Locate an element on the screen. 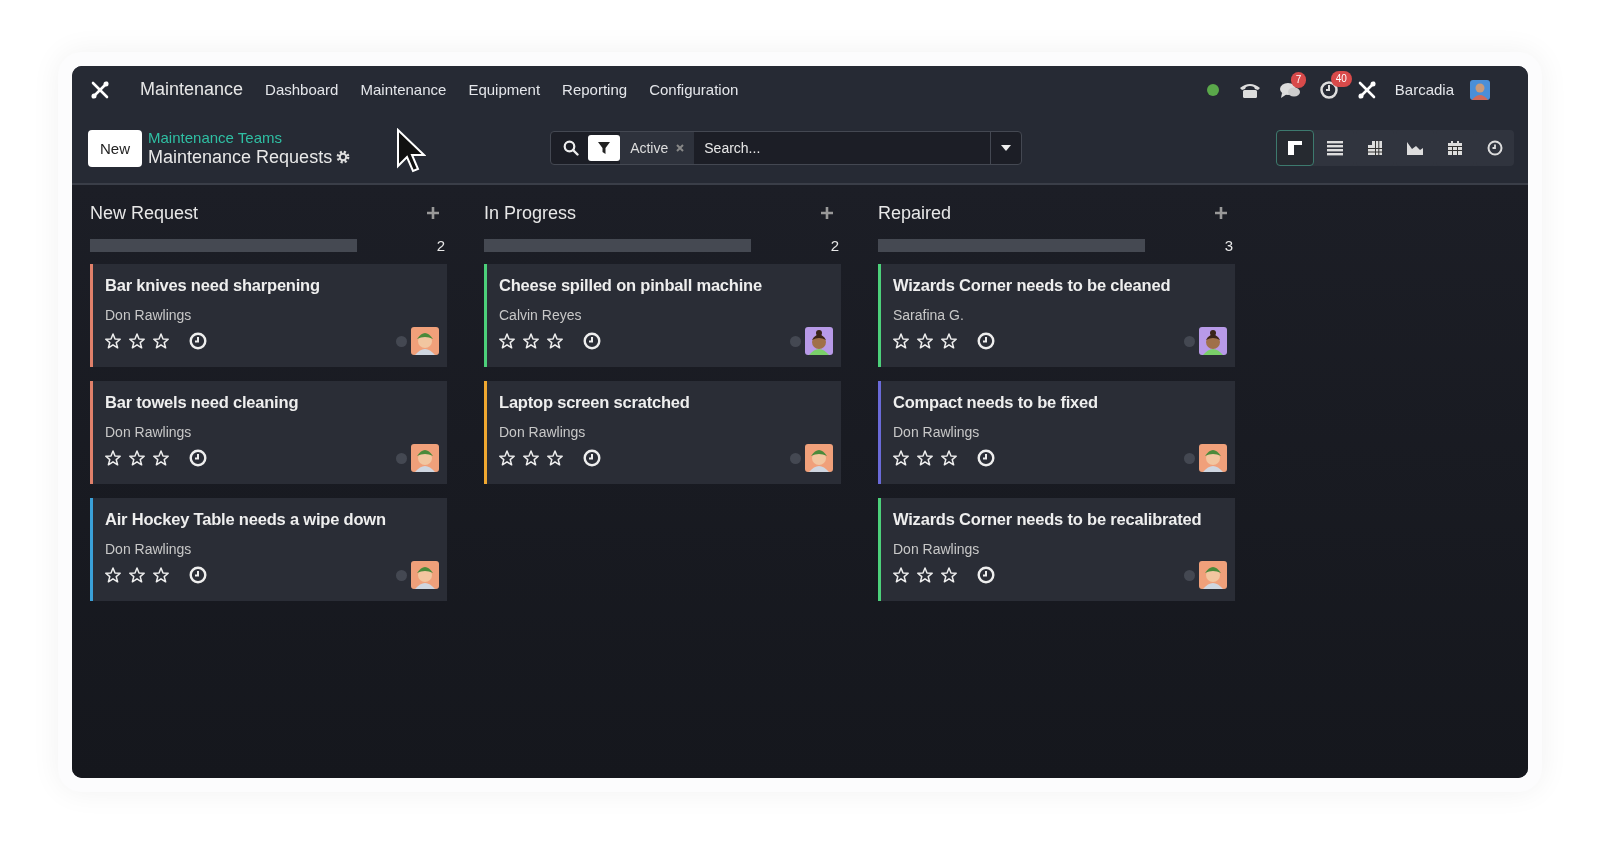 This screenshot has height=854, width=1600. card-title: Air Hockey Table needs a wipe down is located at coordinates (246, 519).